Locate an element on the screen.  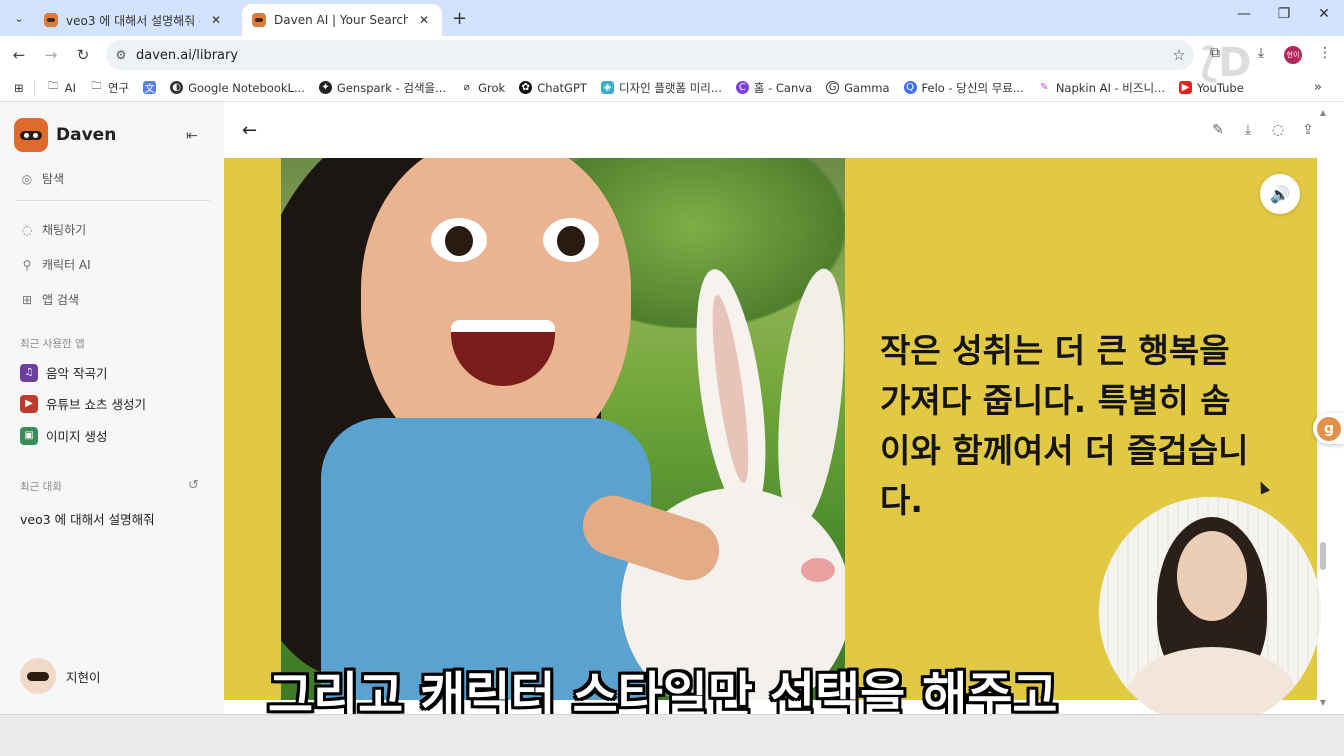
chatgpt-icon: ✿ is located at coordinates (526, 87).